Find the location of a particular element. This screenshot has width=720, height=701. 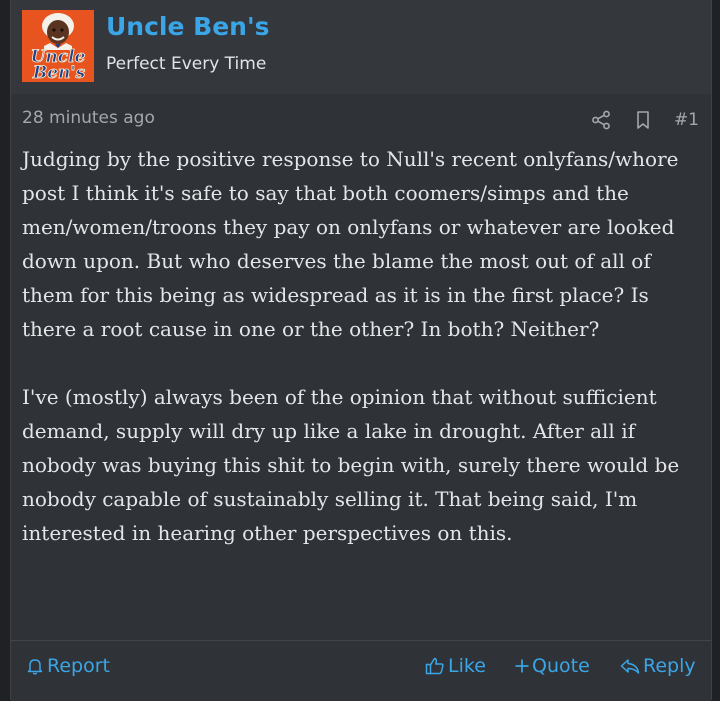

like-button: Like is located at coordinates (455, 666).